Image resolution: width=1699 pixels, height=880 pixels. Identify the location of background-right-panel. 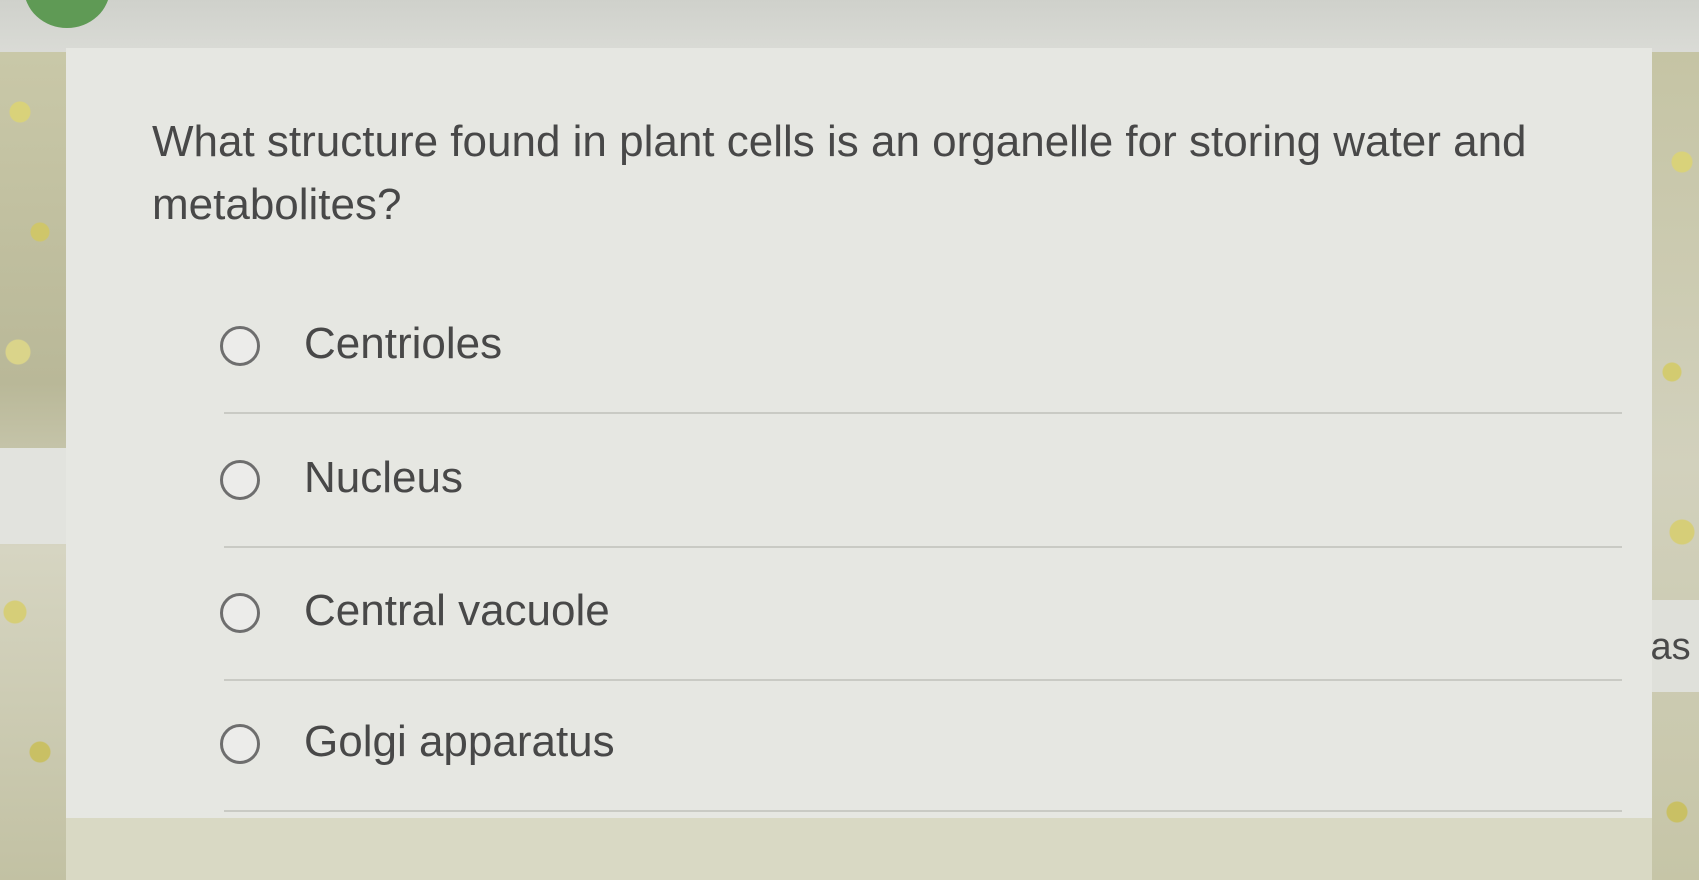
(1675, 466).